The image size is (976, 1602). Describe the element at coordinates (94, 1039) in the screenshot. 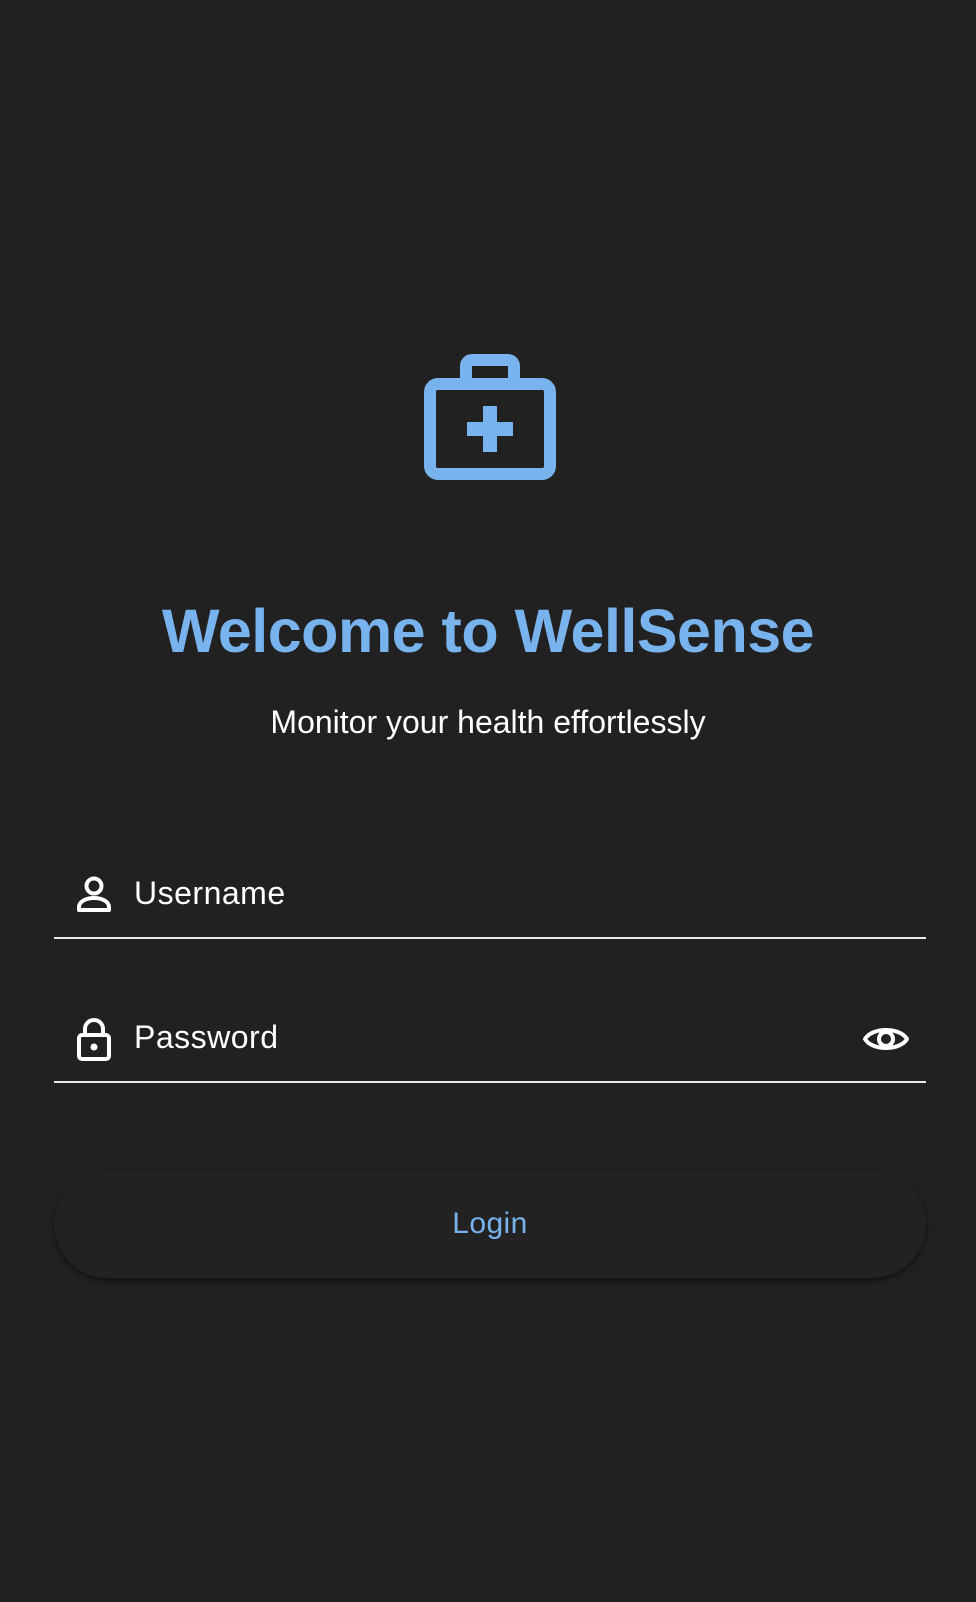

I see `lock-icon` at that location.